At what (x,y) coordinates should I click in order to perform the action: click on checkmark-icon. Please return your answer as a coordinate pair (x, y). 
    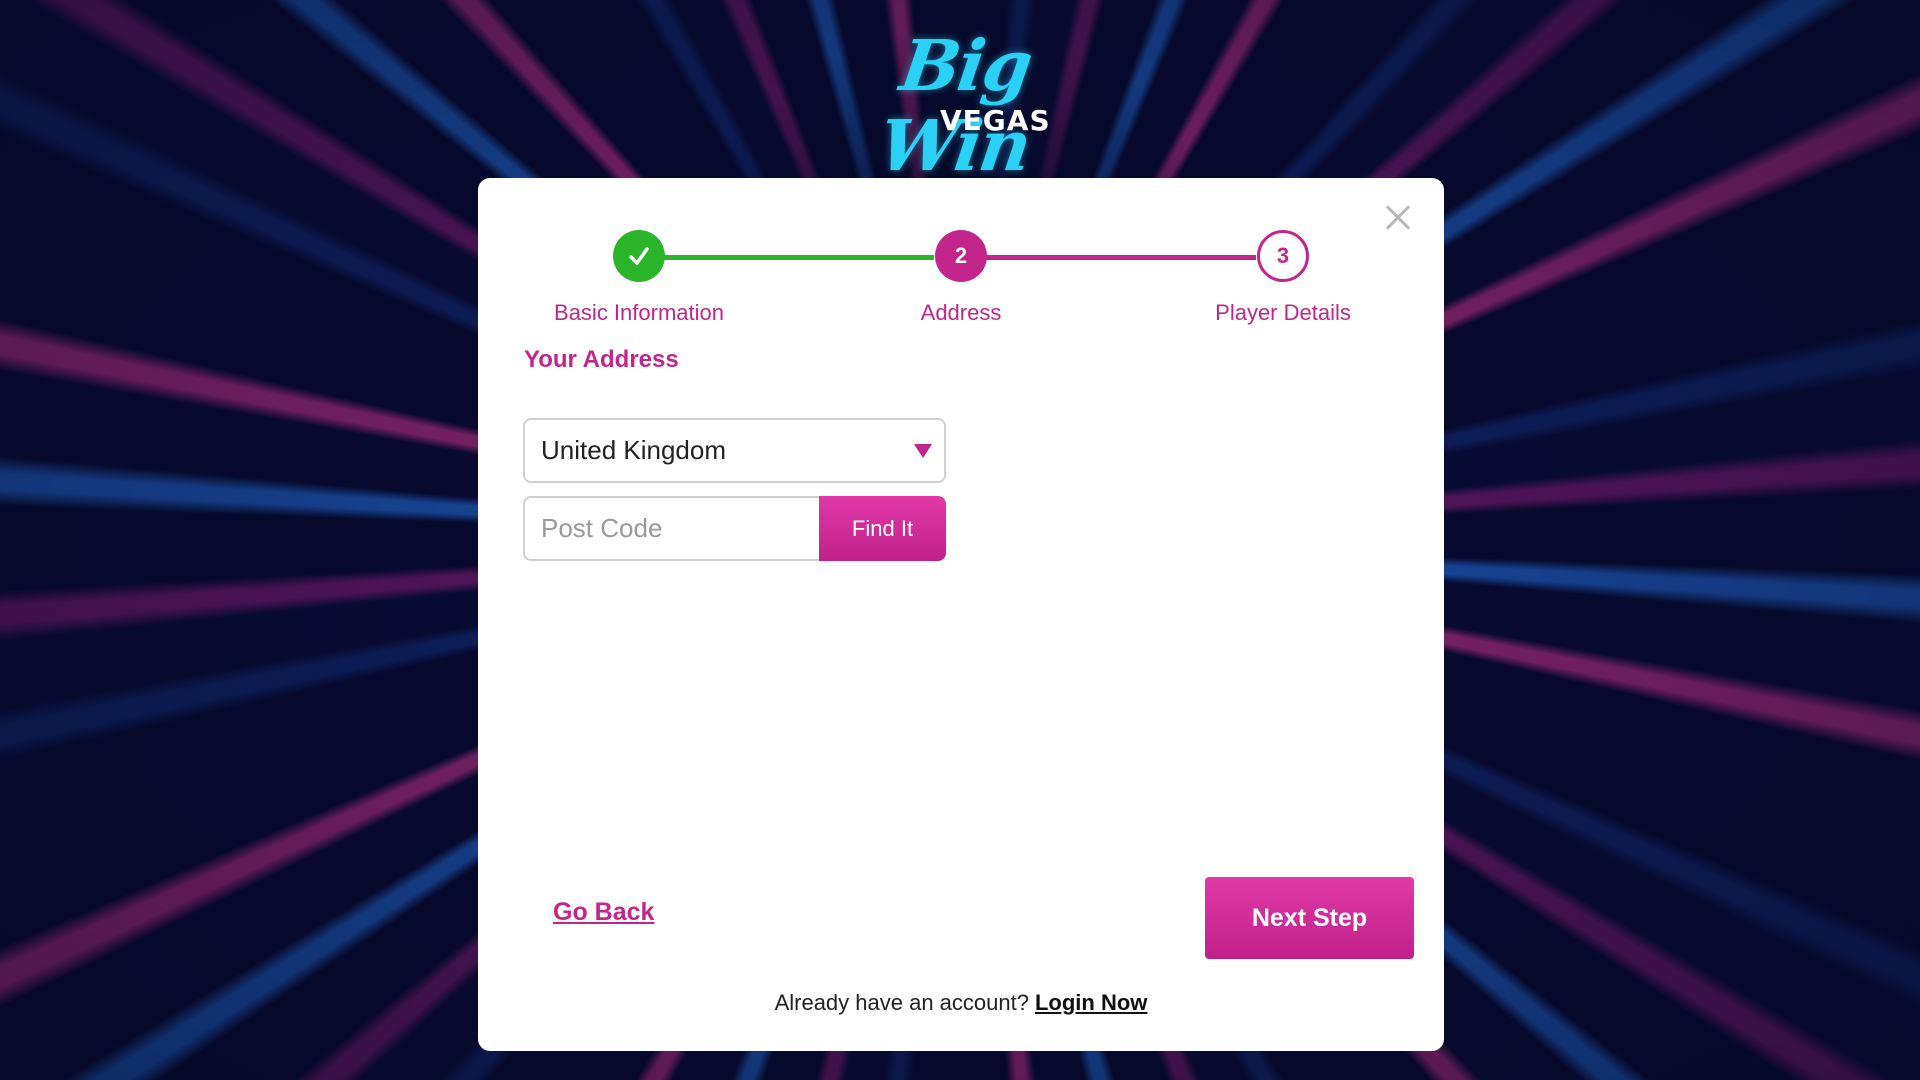
    Looking at the image, I should click on (639, 256).